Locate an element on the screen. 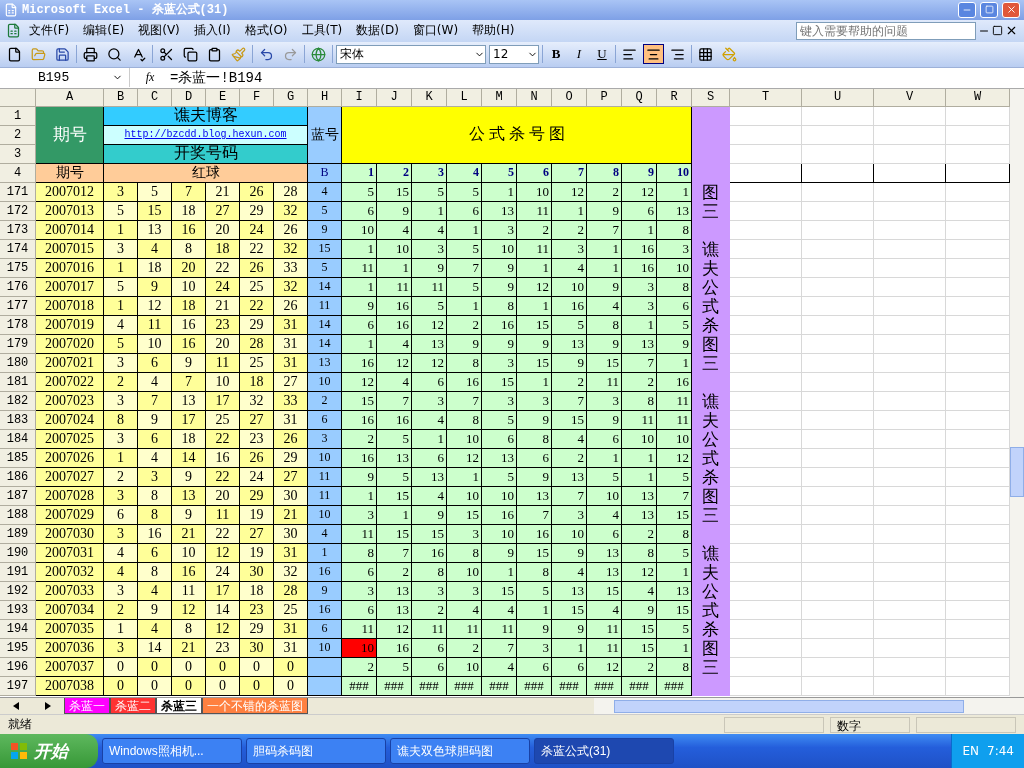 The width and height of the screenshot is (1024, 768). windows-flag-icon is located at coordinates (19, 751).